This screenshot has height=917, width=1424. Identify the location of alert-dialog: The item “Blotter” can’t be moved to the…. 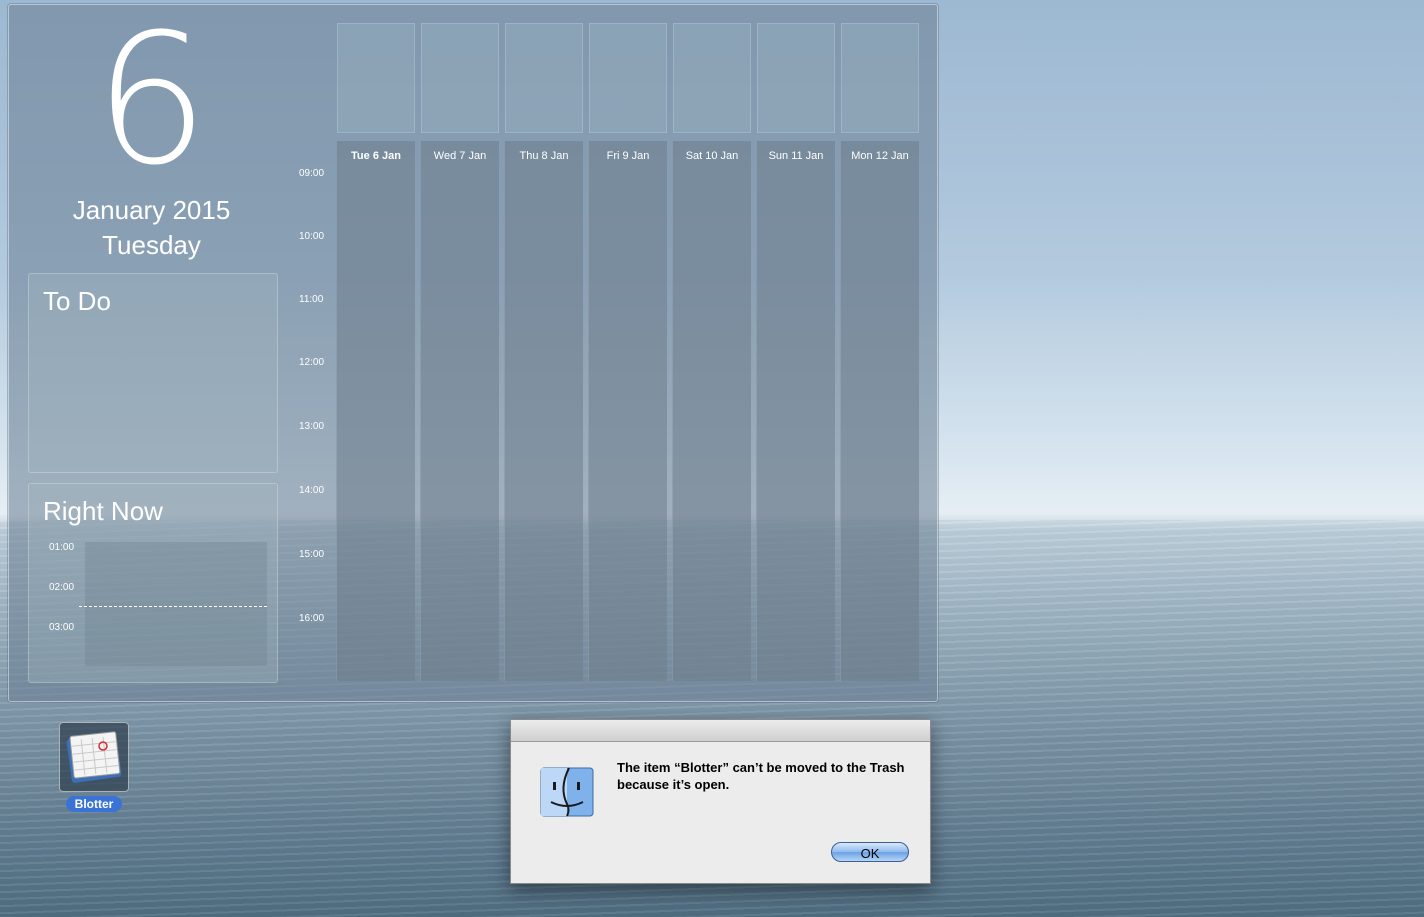
(720, 801).